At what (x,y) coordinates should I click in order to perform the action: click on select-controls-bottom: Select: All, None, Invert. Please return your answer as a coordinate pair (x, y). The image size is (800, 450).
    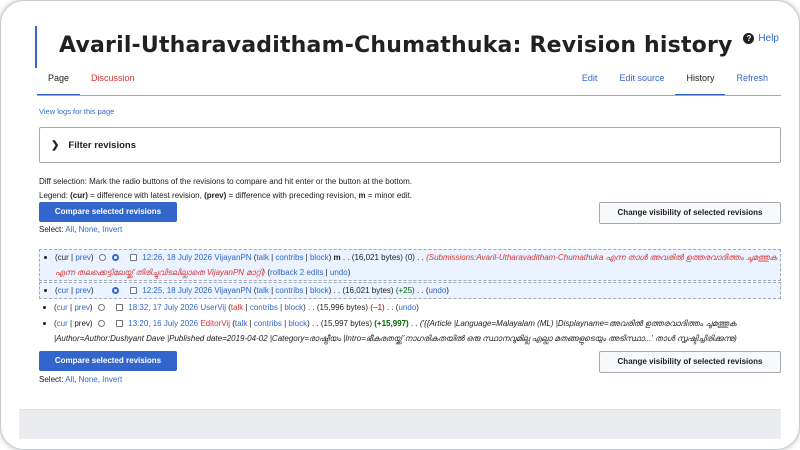
    Looking at the image, I should click on (80, 379).